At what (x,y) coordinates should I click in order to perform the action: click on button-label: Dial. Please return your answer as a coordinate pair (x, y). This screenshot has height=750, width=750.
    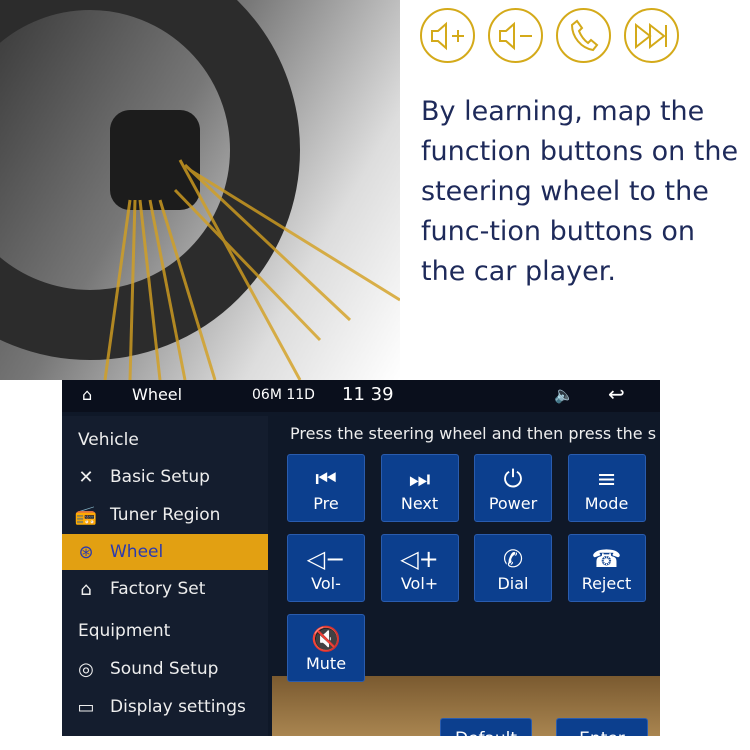
    Looking at the image, I should click on (513, 583).